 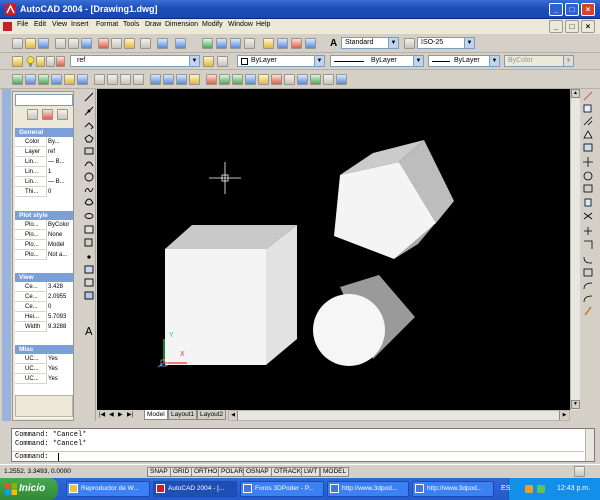 What do you see at coordinates (281, 61) in the screenshot?
I see `color-combo: ByLayer ▼` at bounding box center [281, 61].